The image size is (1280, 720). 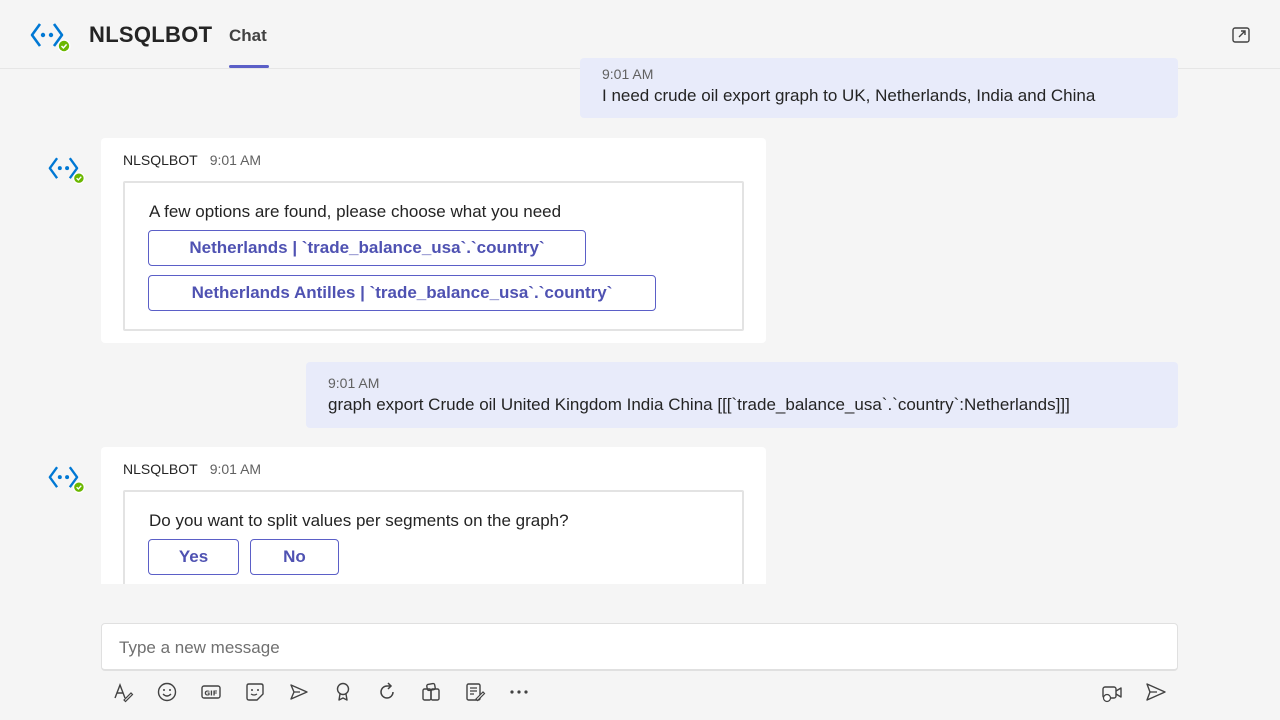 What do you see at coordinates (193, 557) in the screenshot?
I see `yes-button: Yes` at bounding box center [193, 557].